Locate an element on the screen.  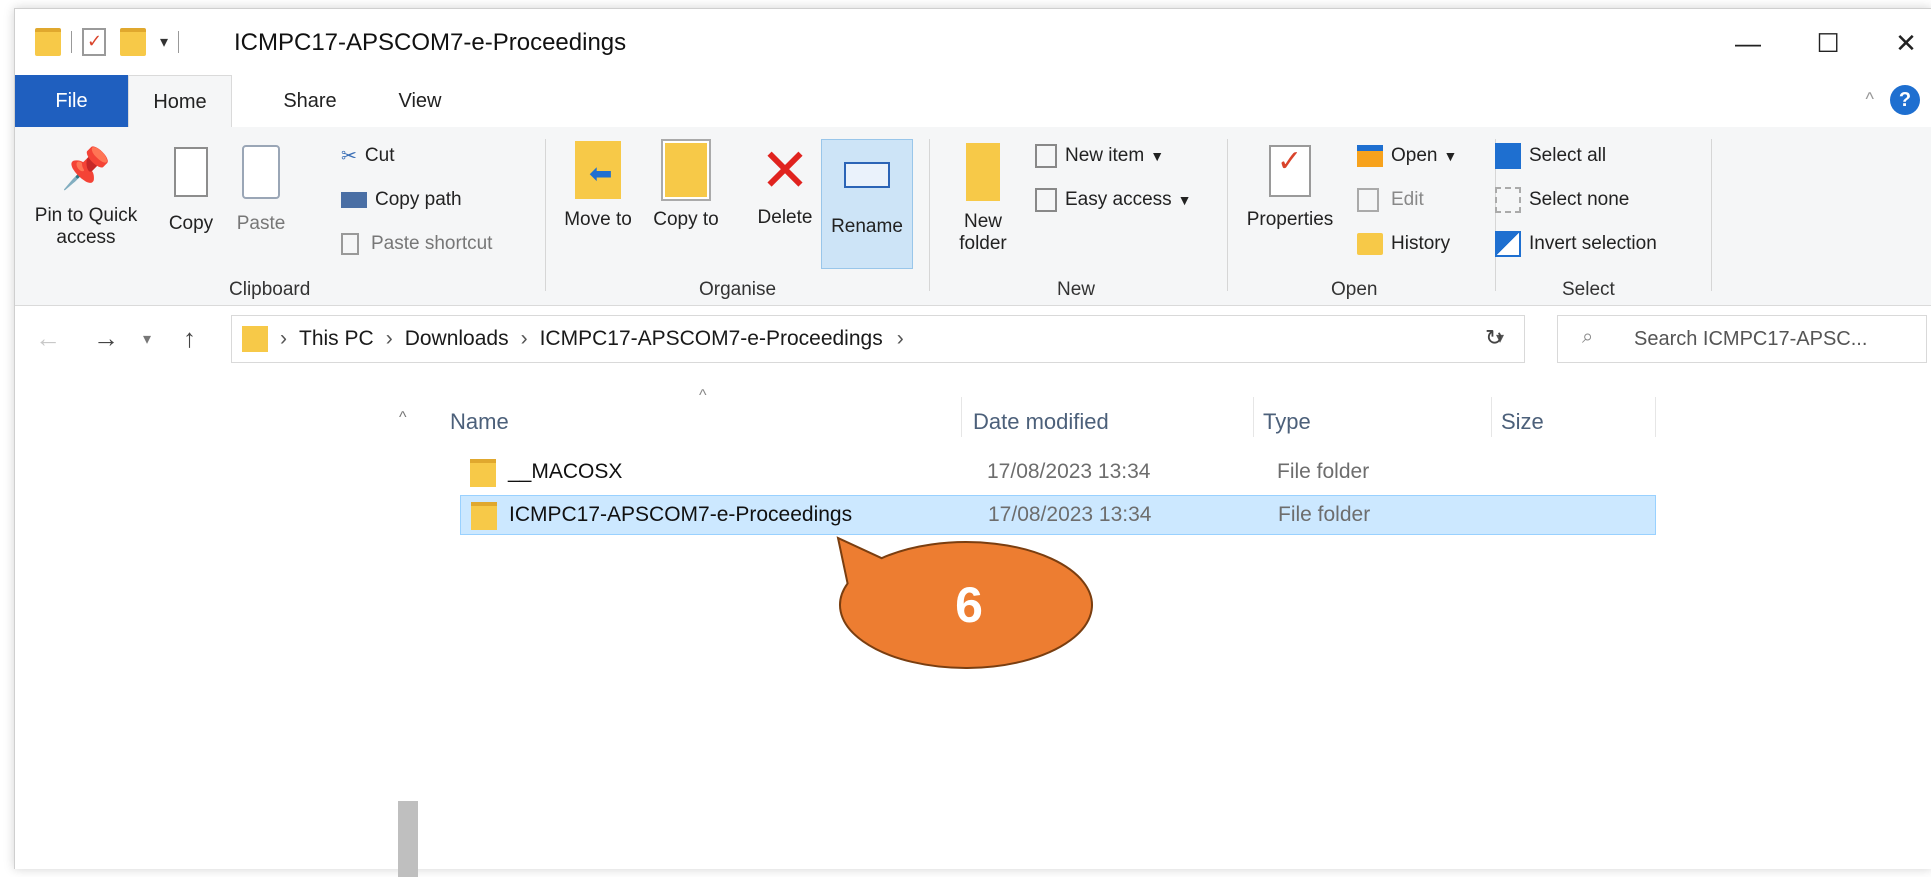
new-folder-button: New folder is located at coordinates (983, 198).